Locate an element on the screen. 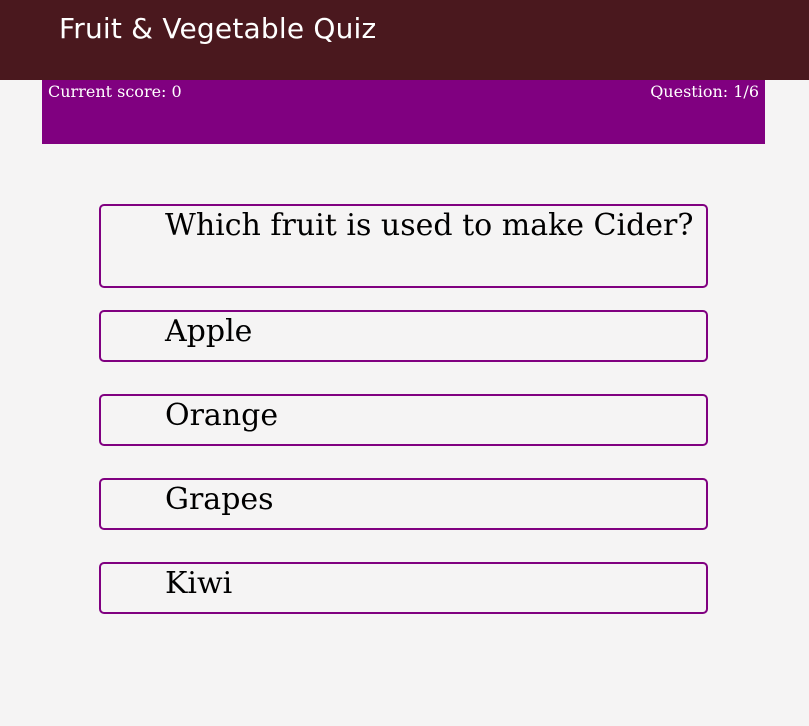  answer-label: Apple is located at coordinates (209, 331).